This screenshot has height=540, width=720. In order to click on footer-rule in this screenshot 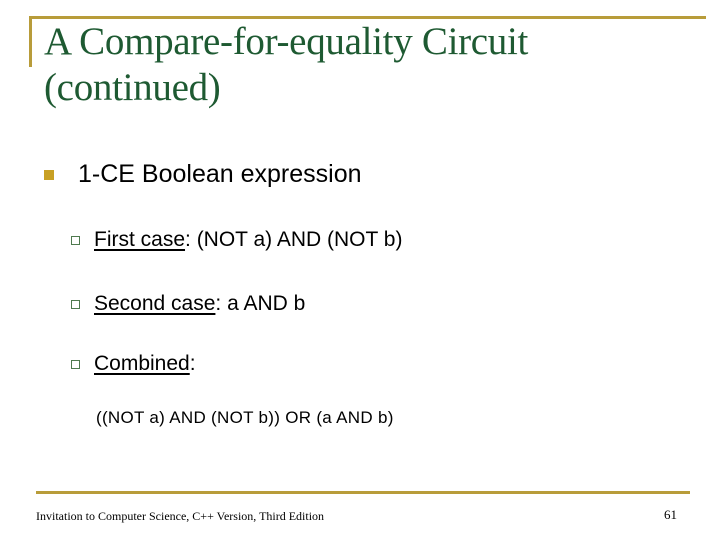, I will do `click(363, 492)`.